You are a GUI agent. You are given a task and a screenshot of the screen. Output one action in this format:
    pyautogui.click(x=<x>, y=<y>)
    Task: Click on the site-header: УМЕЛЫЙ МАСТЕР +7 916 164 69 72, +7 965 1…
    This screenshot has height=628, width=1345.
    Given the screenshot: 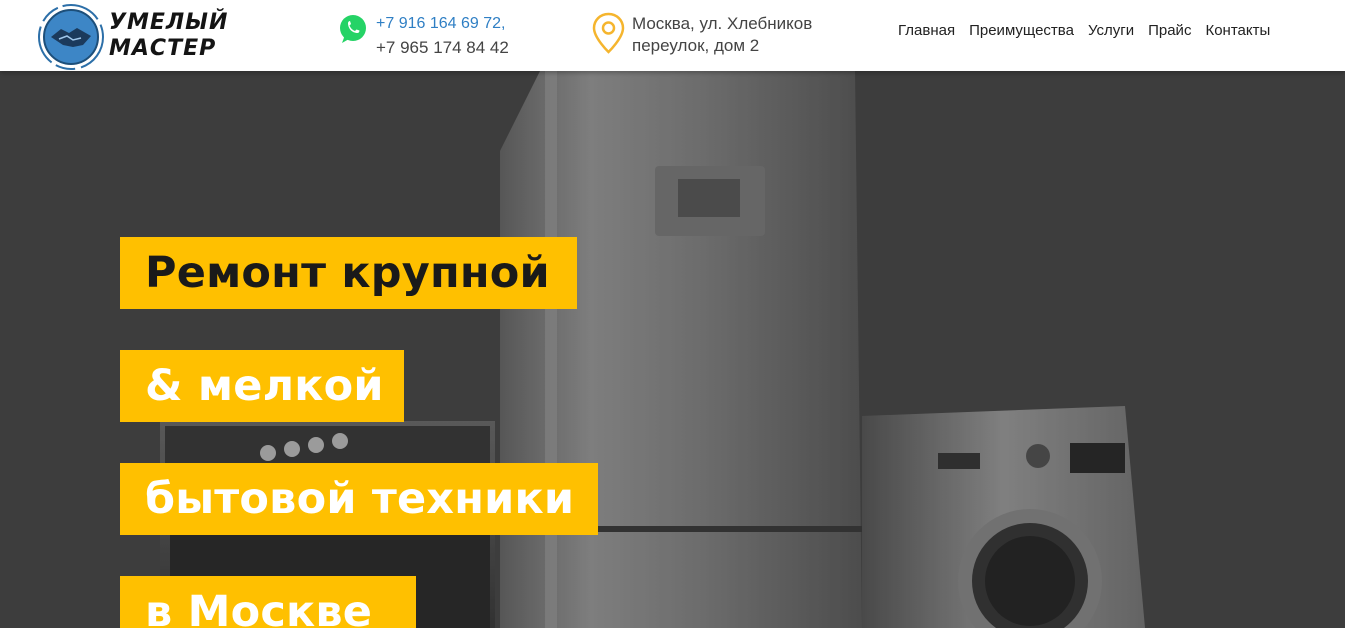 What is the action you would take?
    pyautogui.click(x=672, y=35)
    